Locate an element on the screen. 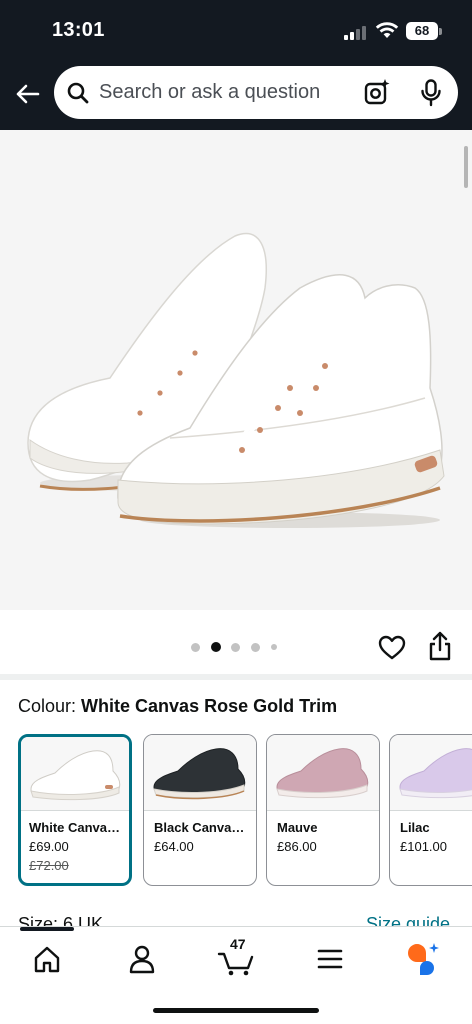  colour-option-mauve: Mauve £86.00 is located at coordinates (323, 810).